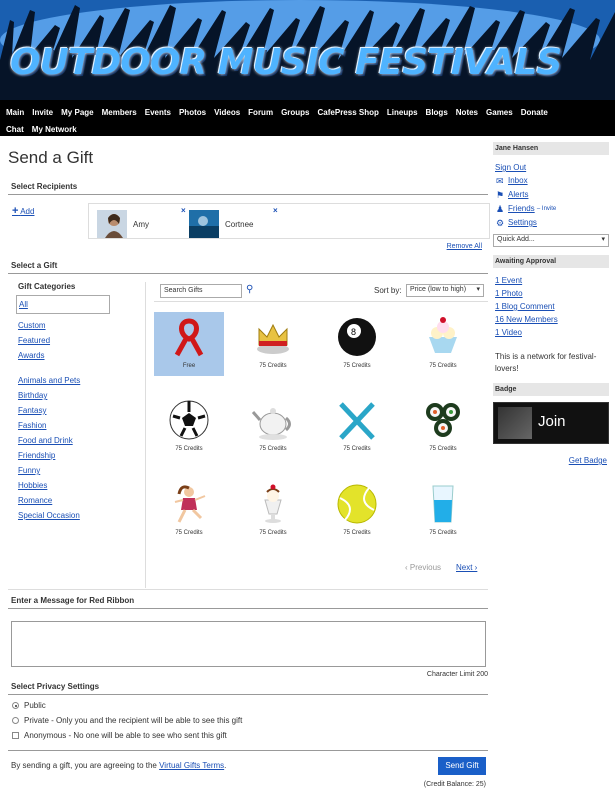 This screenshot has width=615, height=788. I want to click on nav-main: Main, so click(15, 112).